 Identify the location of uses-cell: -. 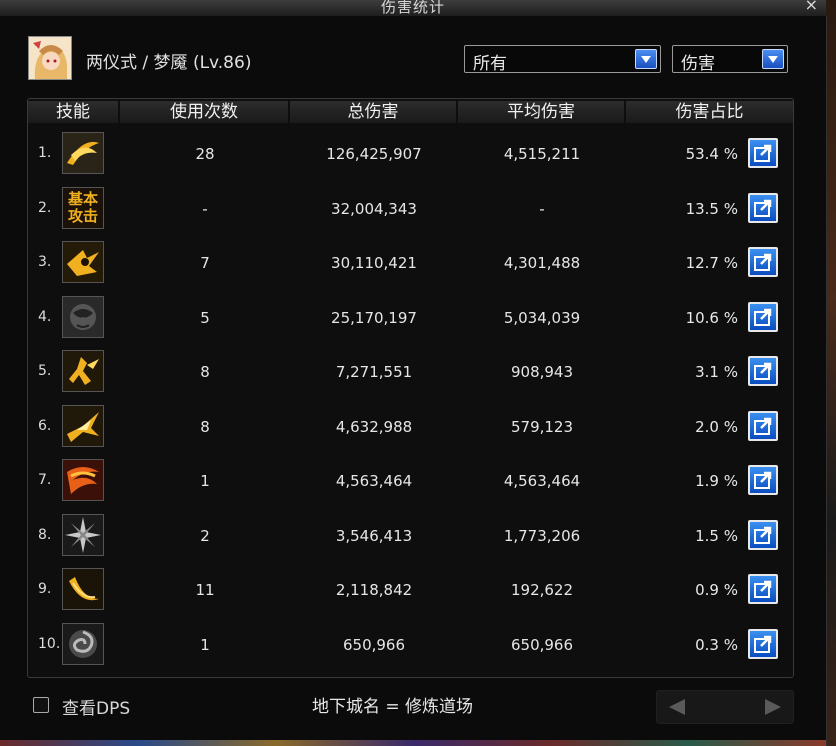
(205, 208).